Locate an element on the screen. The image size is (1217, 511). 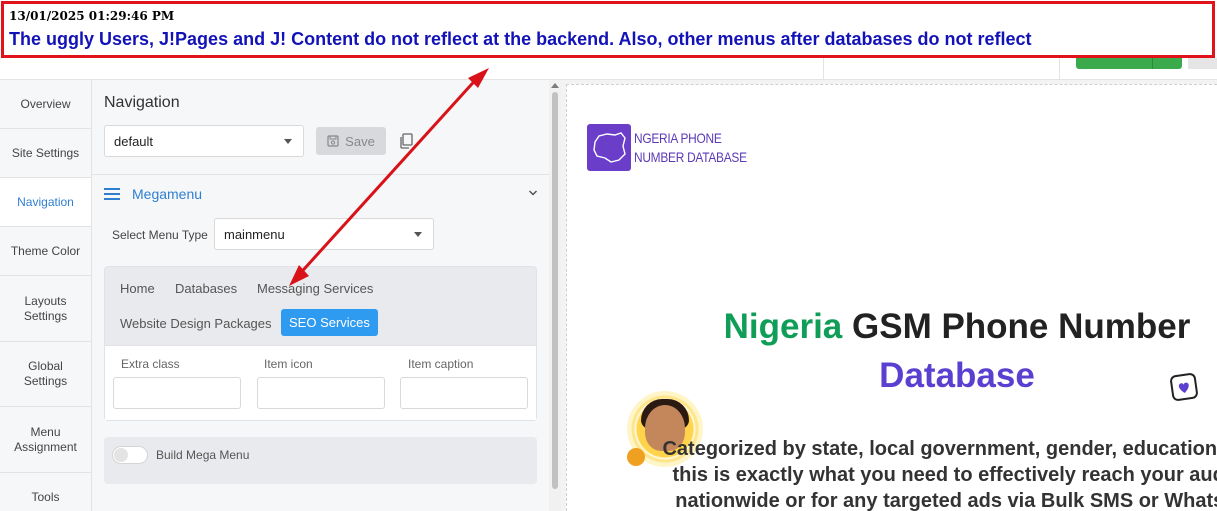
item-caption-input is located at coordinates (464, 393).